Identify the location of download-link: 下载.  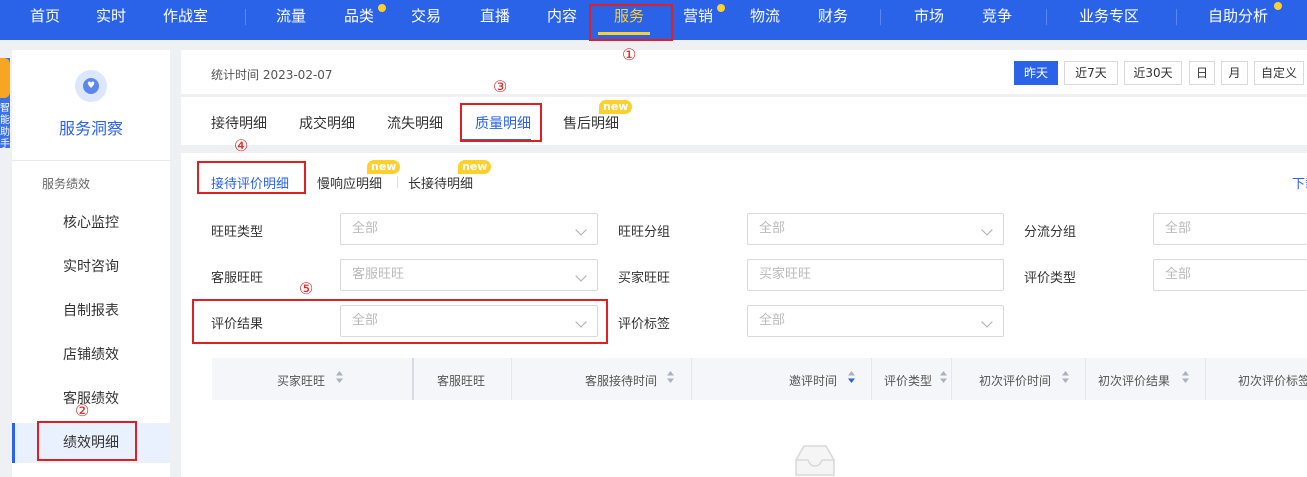
(1299, 182).